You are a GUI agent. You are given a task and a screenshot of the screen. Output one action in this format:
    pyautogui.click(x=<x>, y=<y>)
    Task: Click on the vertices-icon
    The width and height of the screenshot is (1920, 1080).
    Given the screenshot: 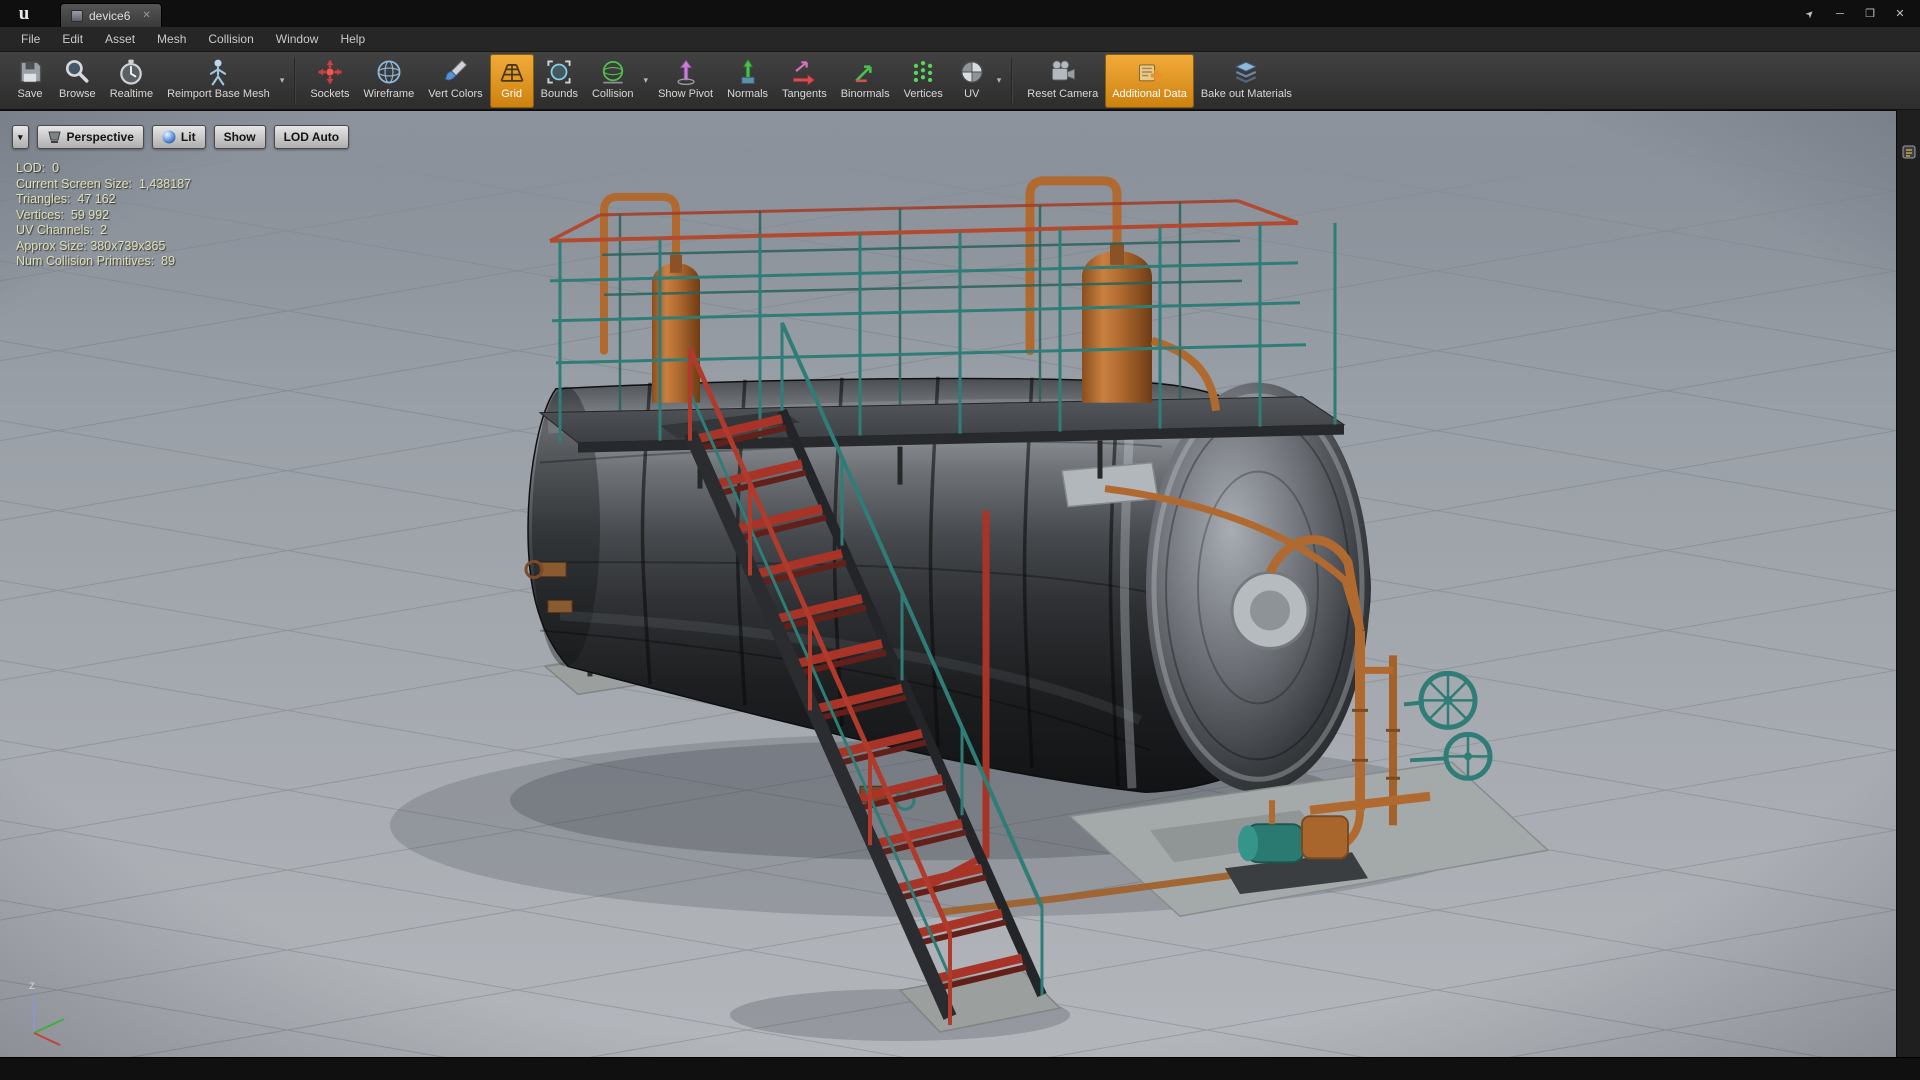 What is the action you would take?
    pyautogui.click(x=923, y=71)
    